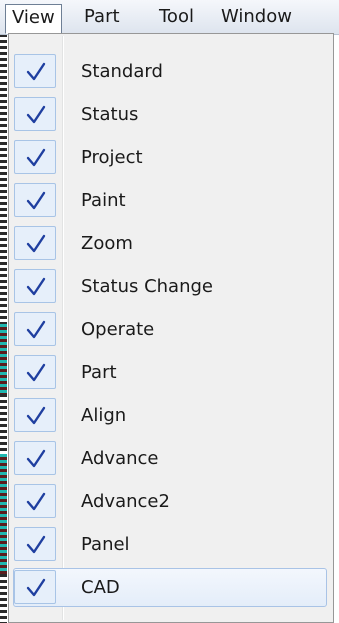  What do you see at coordinates (104, 415) in the screenshot?
I see `menu-item-label: Align` at bounding box center [104, 415].